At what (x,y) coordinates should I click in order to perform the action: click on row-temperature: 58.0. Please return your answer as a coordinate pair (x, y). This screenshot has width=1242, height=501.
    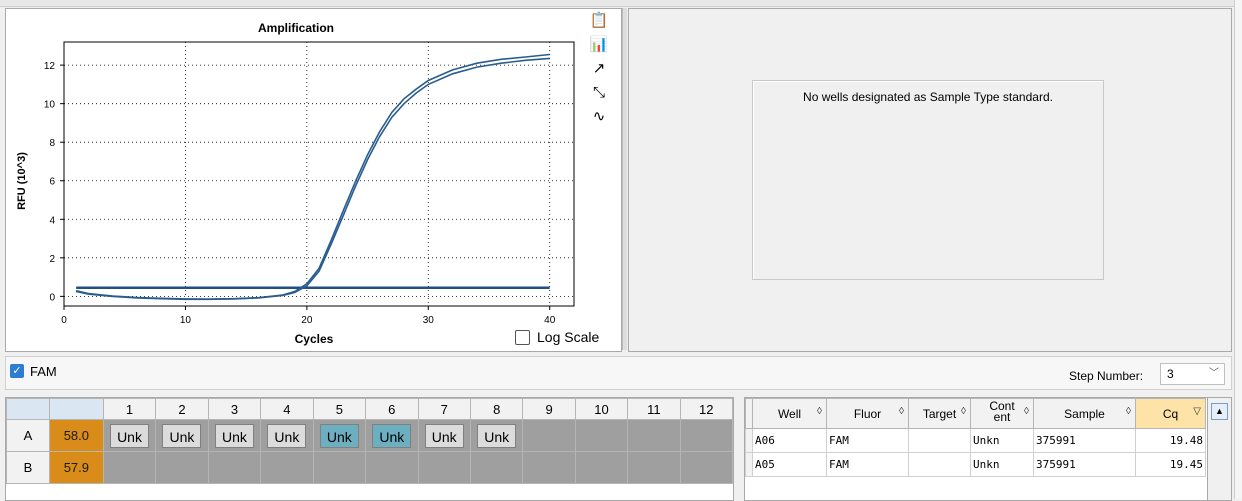
    Looking at the image, I should click on (76, 435).